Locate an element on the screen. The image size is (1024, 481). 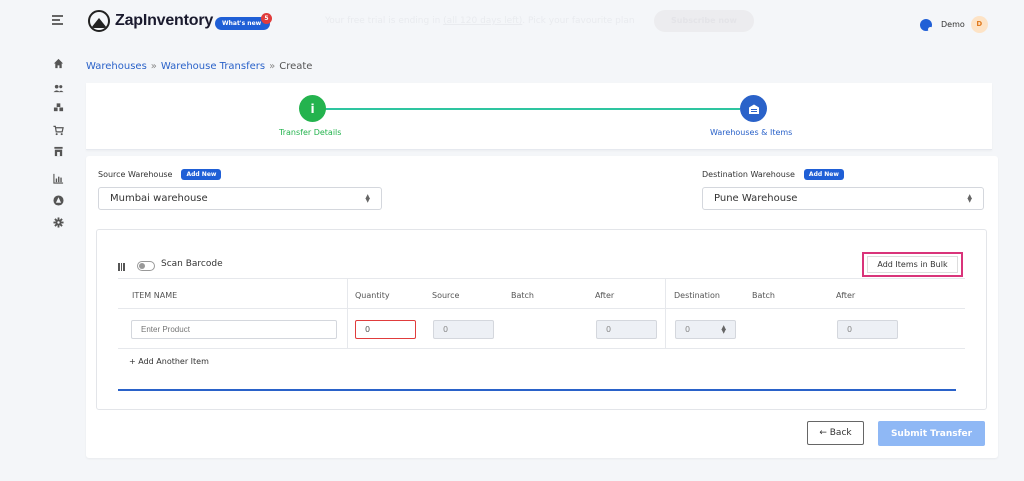
source-warehouse-value: Mumbai warehouse is located at coordinates (159, 198).